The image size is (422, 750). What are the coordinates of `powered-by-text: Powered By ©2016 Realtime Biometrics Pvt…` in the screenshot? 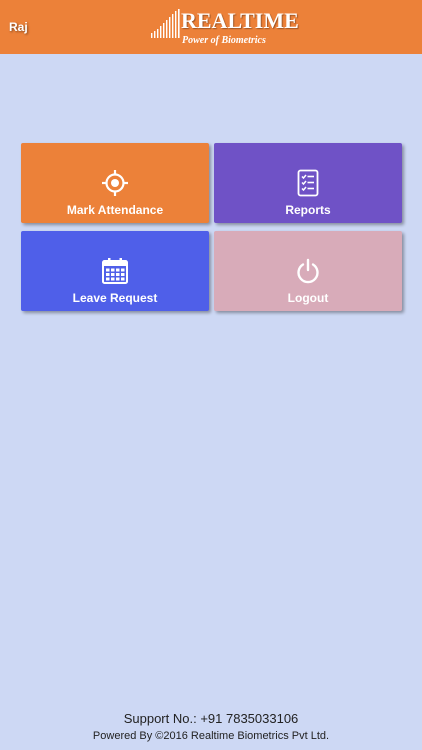 It's located at (211, 736).